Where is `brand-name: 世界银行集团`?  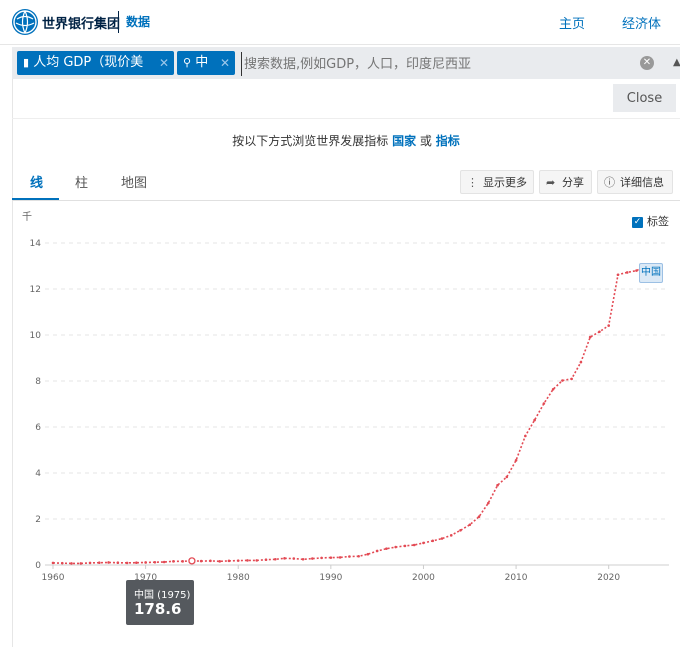
brand-name: 世界银行集团 is located at coordinates (81, 22).